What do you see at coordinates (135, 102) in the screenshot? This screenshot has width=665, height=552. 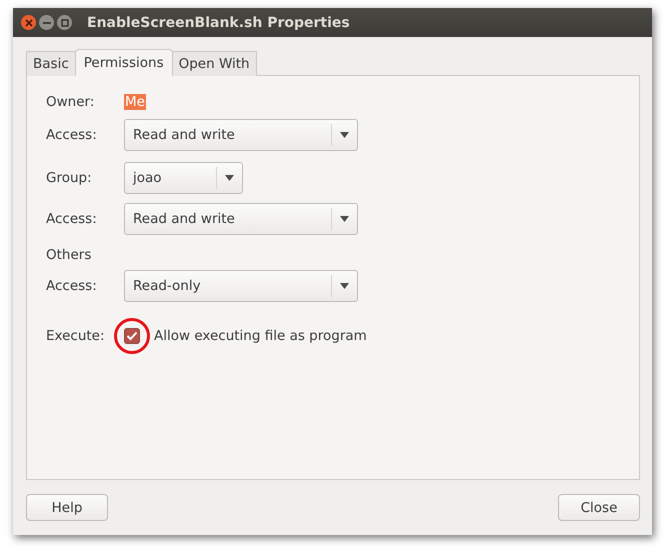 I see `owner-name: Me` at bounding box center [135, 102].